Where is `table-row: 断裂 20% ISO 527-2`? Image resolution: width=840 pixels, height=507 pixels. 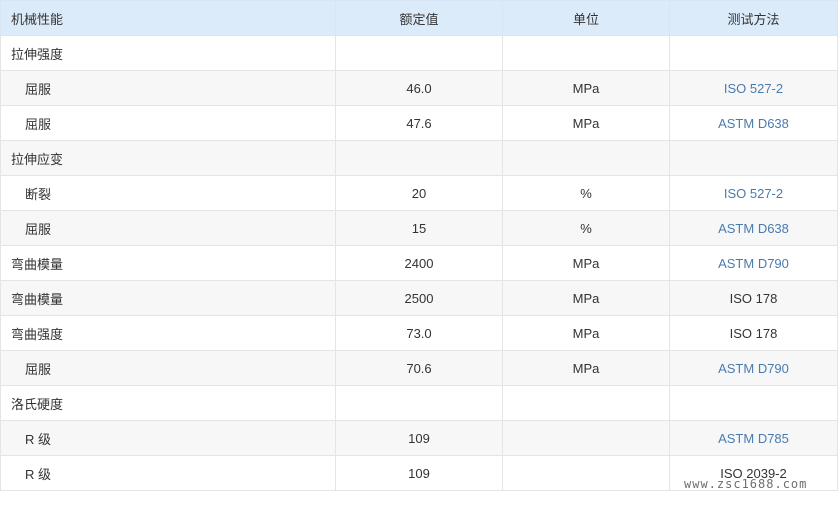
table-row: 断裂 20% ISO 527-2 is located at coordinates (419, 193).